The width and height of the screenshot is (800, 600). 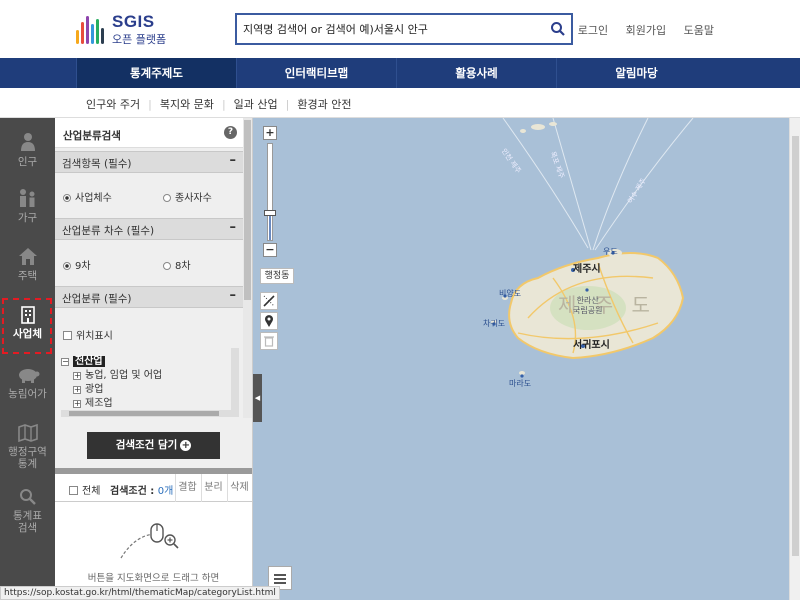 I want to click on zoom-slider, so click(x=270, y=192).